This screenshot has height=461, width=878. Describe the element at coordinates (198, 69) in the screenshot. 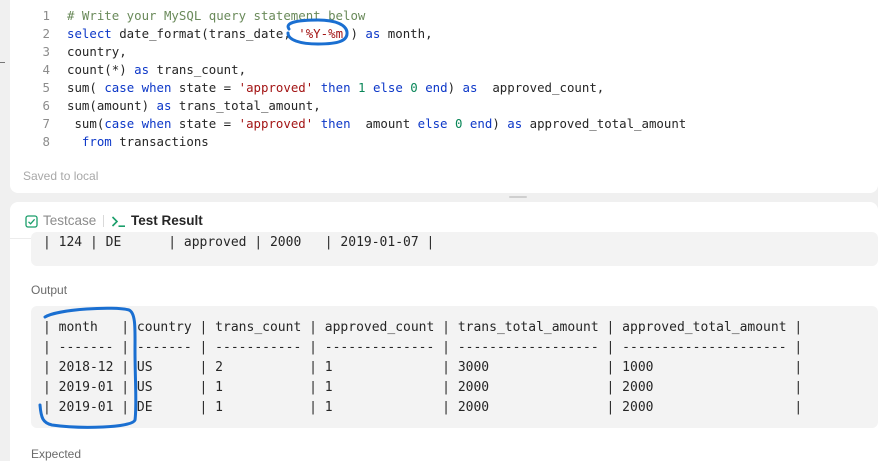

I see `code-token: trans_count,` at that location.